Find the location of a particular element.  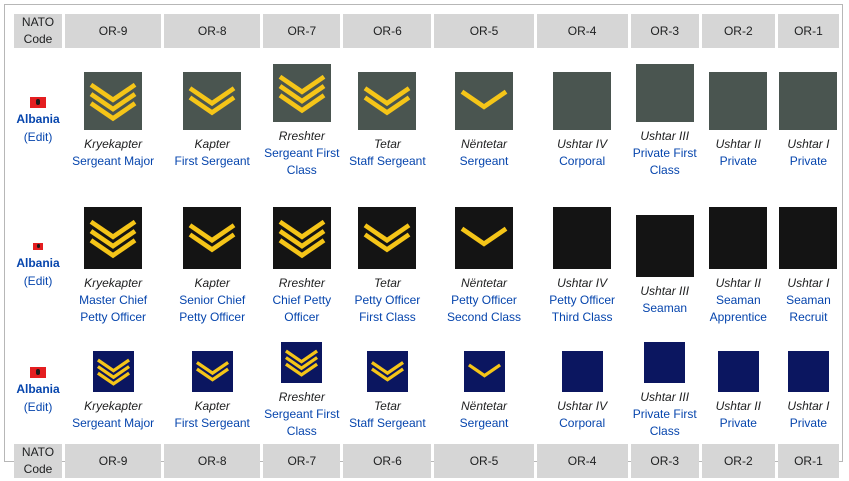

albanian-rank-name: Ushtar II is located at coordinates (738, 282).